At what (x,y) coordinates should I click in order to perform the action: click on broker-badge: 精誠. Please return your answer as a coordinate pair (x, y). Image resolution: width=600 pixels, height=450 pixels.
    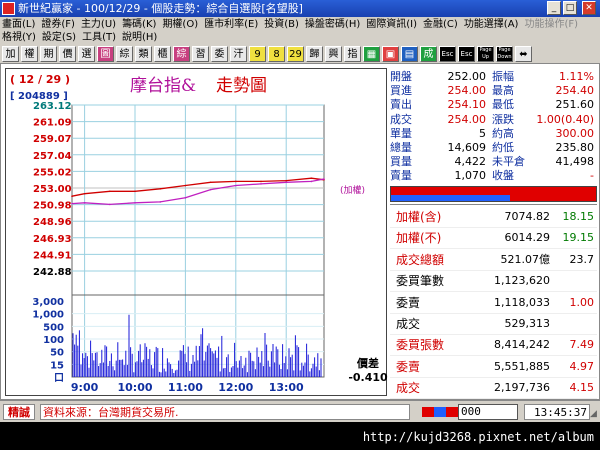
    Looking at the image, I should click on (19, 412).